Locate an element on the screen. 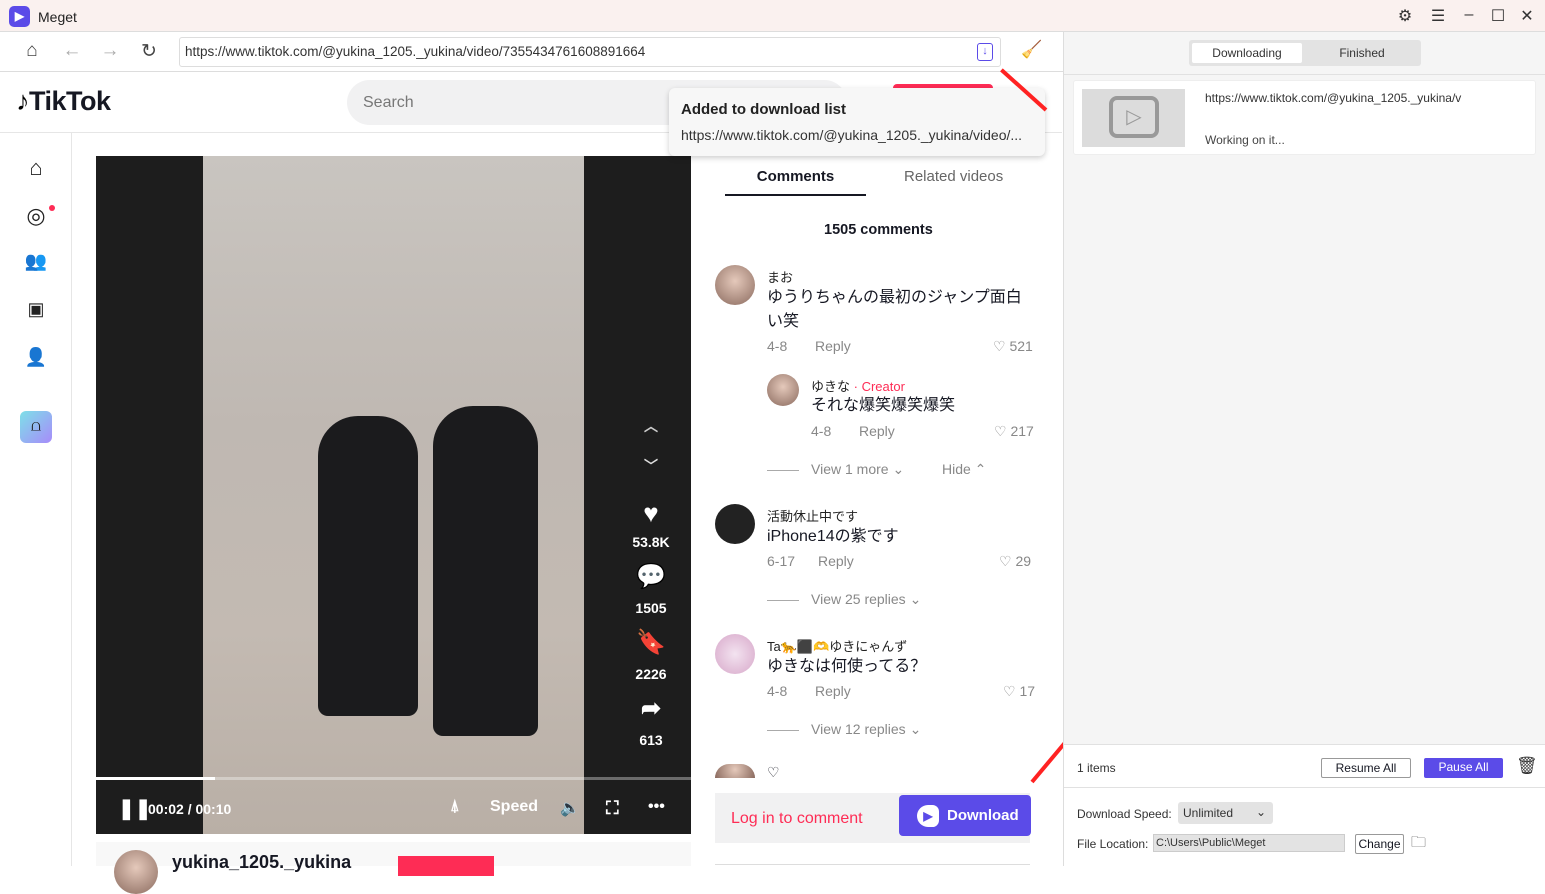  item-count: 1 items is located at coordinates (1096, 768).